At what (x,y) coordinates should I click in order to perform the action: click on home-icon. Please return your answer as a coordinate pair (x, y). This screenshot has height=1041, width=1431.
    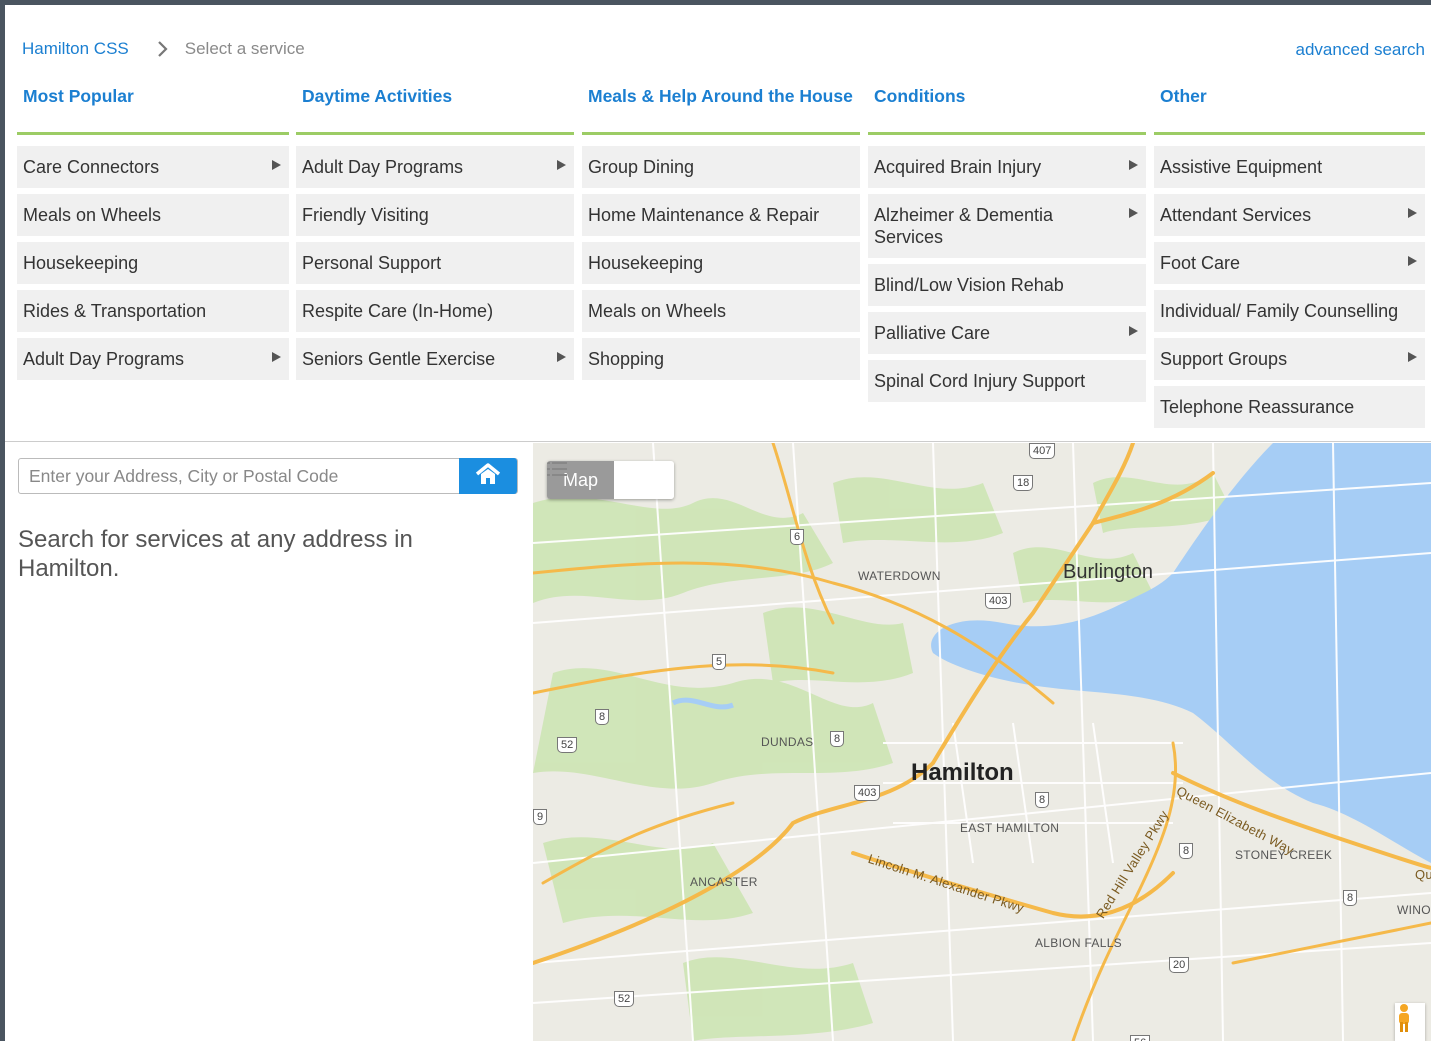
    Looking at the image, I should click on (488, 476).